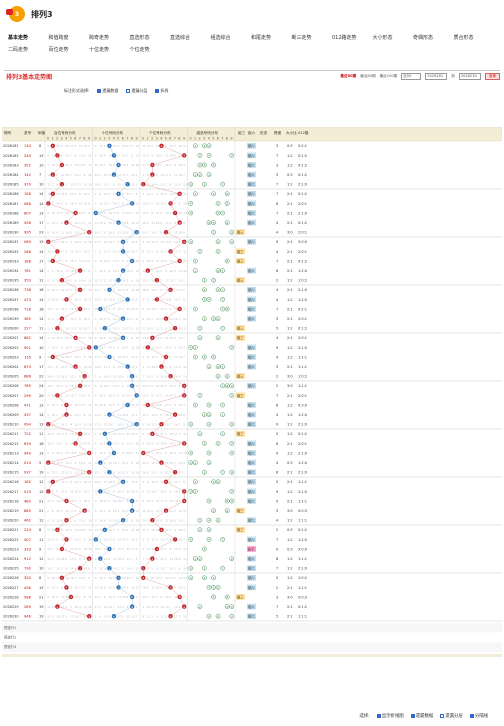 This screenshot has height=726, width=504. I want to click on missing-value: 7, so click(53, 568).